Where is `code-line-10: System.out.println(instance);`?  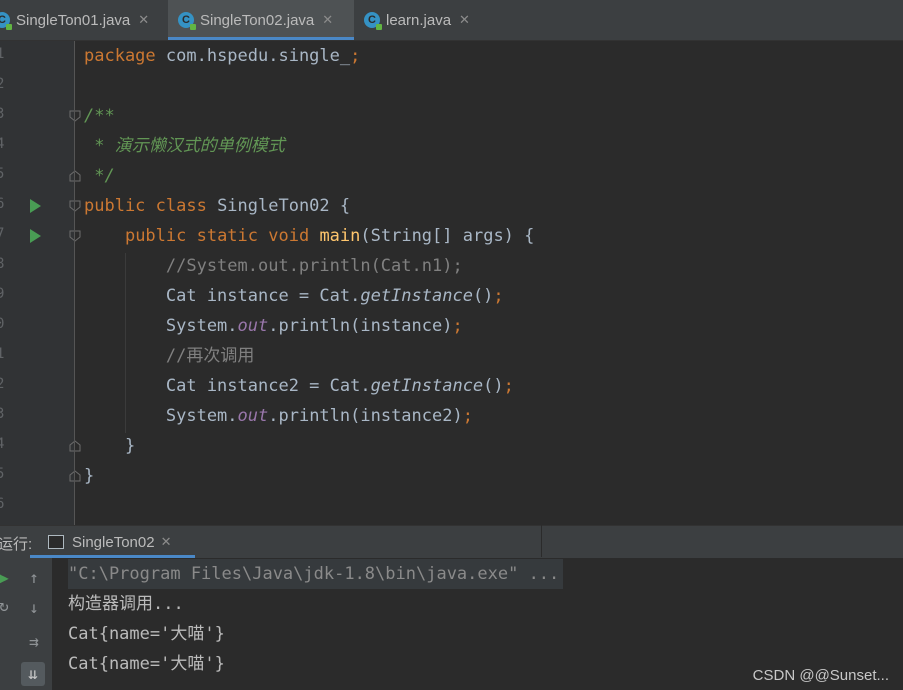
code-line-10: System.out.println(instance); is located at coordinates (273, 326).